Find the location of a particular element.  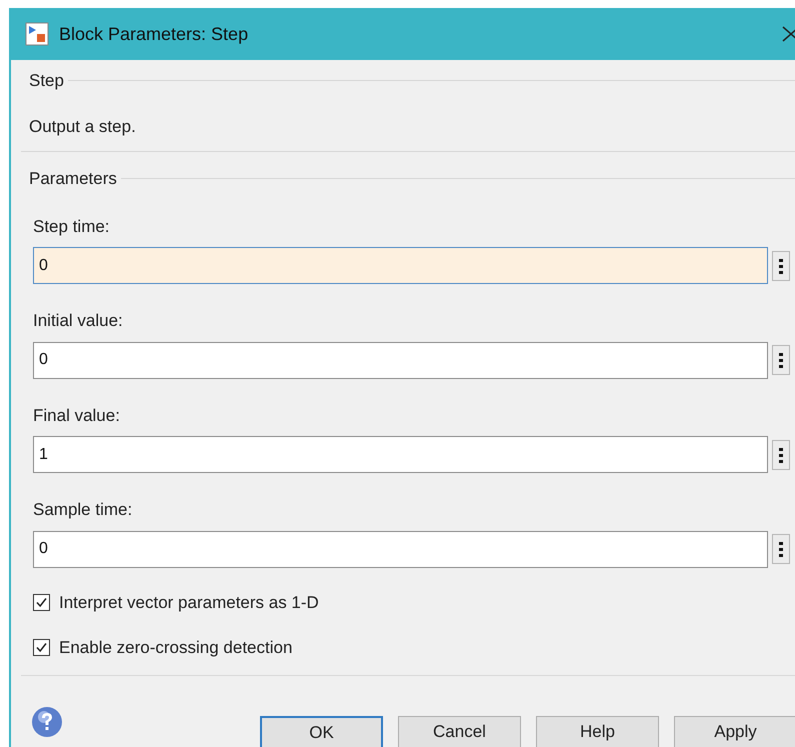

checkbox-label: Enable zero-crossing detection is located at coordinates (175, 648).